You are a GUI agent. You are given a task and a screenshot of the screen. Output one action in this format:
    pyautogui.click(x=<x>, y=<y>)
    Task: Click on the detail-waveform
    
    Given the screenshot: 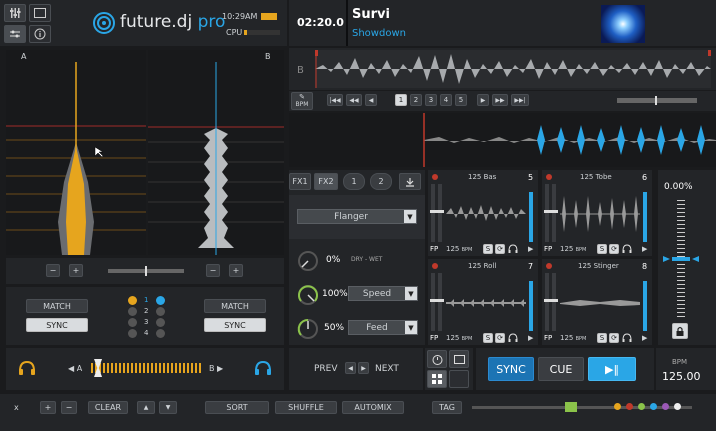 What is the action you would take?
    pyautogui.click(x=502, y=140)
    